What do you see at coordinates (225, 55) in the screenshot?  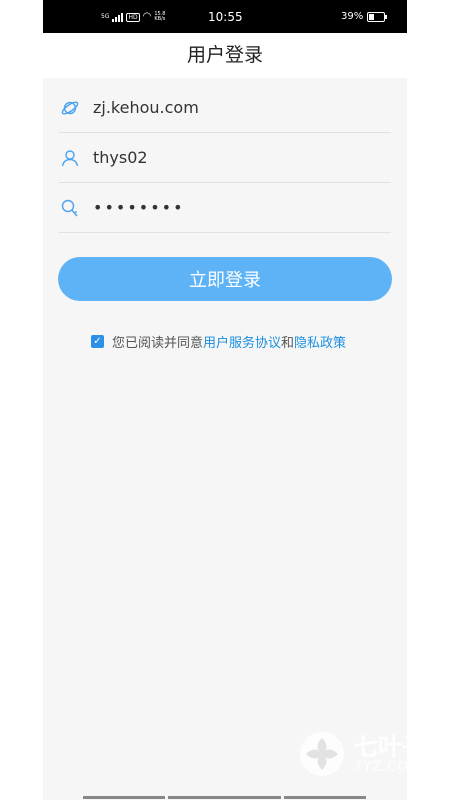 I see `page-title: 用户登录` at bounding box center [225, 55].